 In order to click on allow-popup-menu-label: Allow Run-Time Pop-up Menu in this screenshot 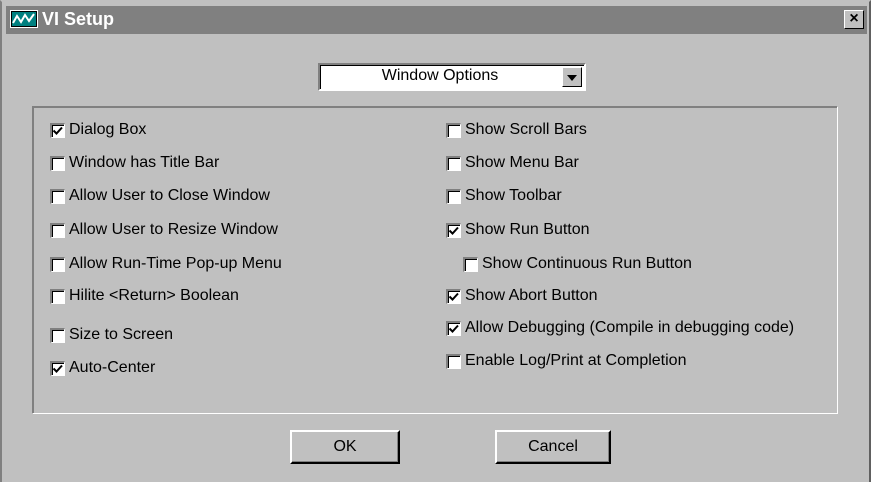, I will do `click(175, 263)`.